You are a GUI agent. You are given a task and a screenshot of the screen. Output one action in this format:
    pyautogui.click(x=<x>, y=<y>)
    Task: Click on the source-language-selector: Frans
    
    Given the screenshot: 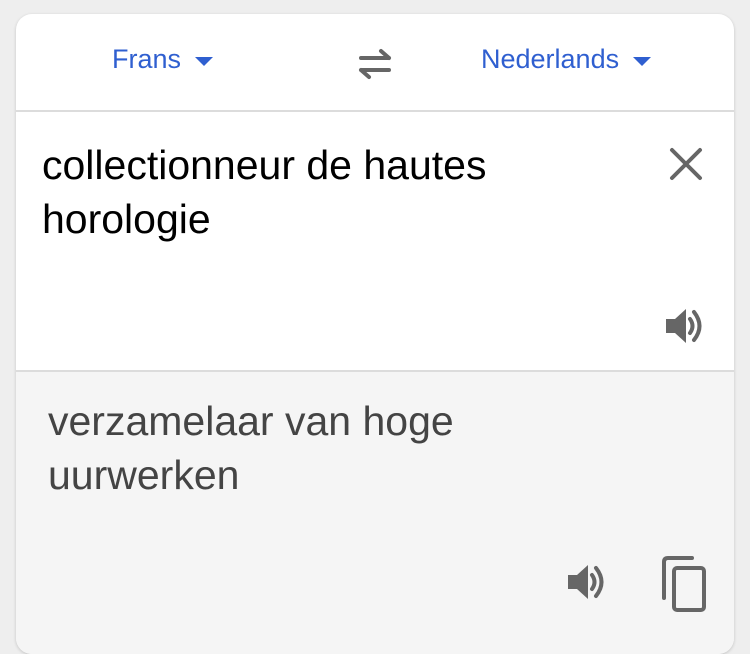 What is the action you would take?
    pyautogui.click(x=163, y=59)
    